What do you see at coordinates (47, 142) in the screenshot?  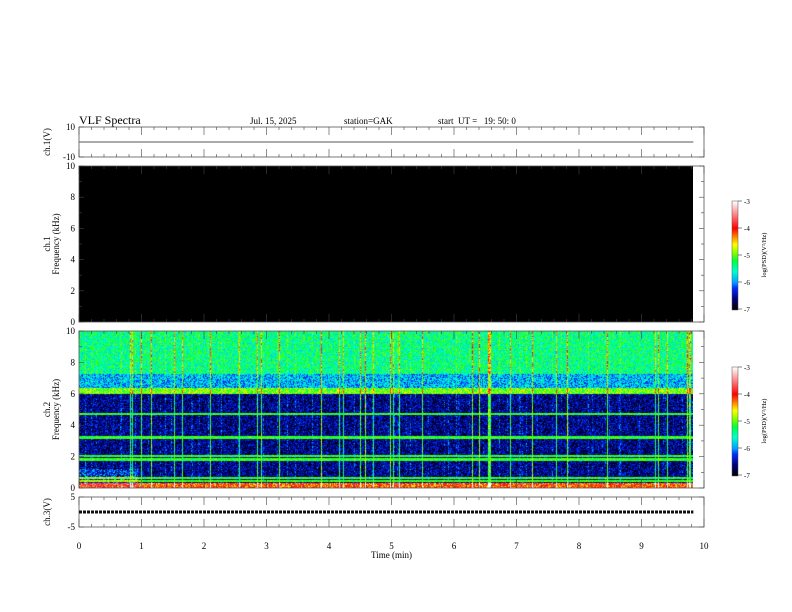 I see `ch1-waveform-ylabel: ch.1(V)` at bounding box center [47, 142].